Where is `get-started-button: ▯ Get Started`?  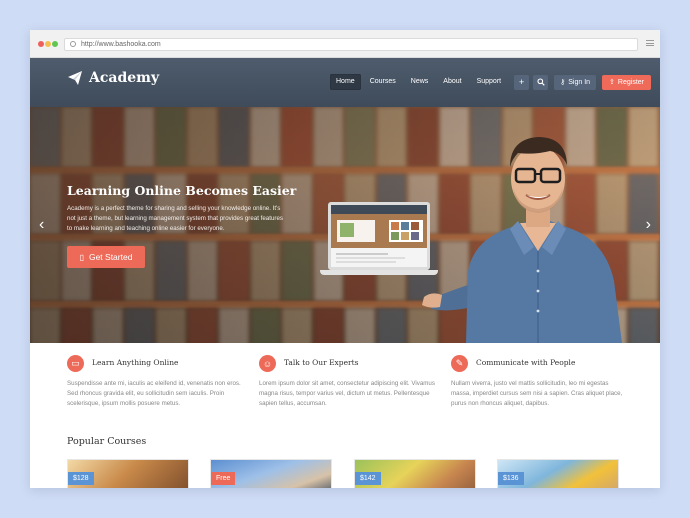
get-started-button: ▯ Get Started is located at coordinates (106, 257).